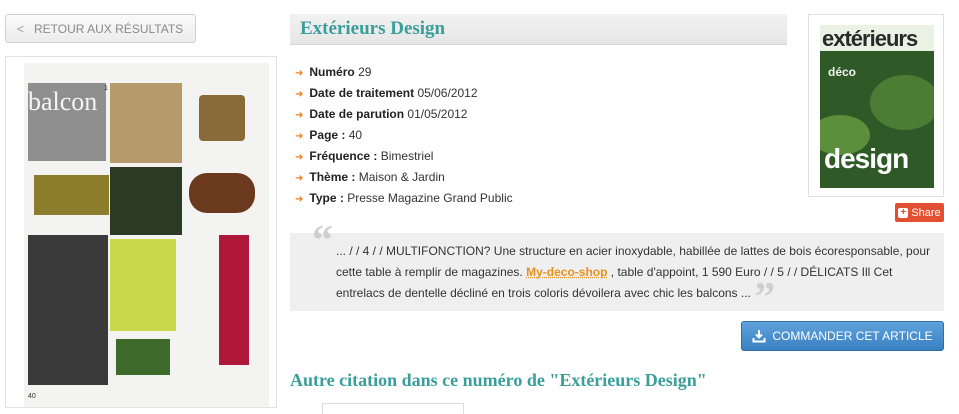 This screenshot has width=959, height=414. I want to click on detail-item: ➜ Fréquence : Bimestriel, so click(404, 156).